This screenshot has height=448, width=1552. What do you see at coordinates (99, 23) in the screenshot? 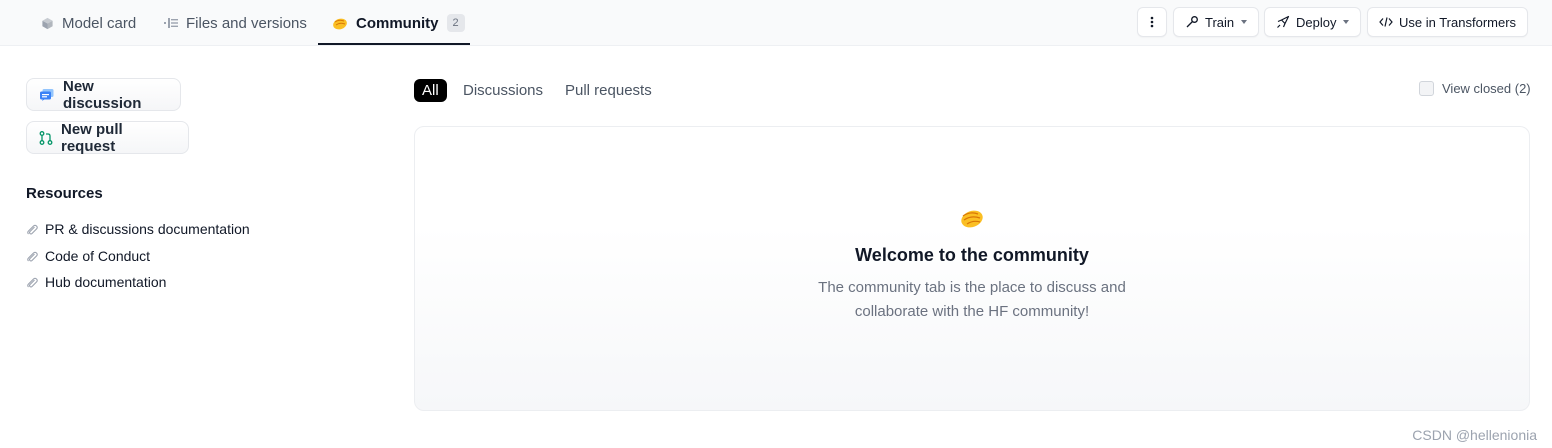
I see `tab-label: Model card` at bounding box center [99, 23].